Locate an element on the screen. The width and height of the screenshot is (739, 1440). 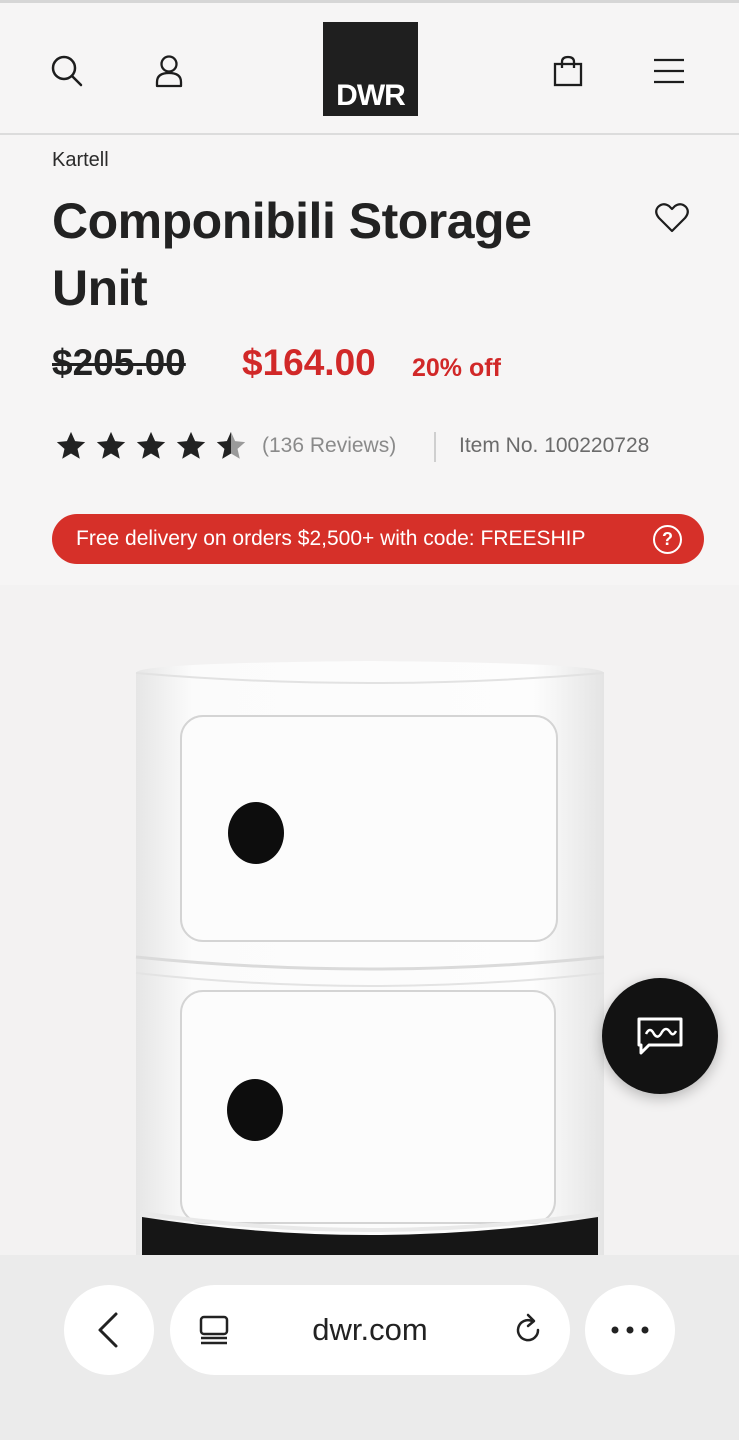
help-icon: ? is located at coordinates (667, 539).